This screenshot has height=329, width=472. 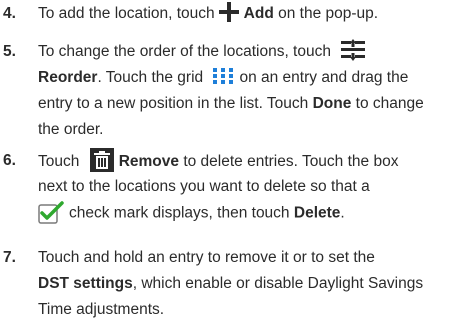 I want to click on delete-label: Delete, so click(x=317, y=213).